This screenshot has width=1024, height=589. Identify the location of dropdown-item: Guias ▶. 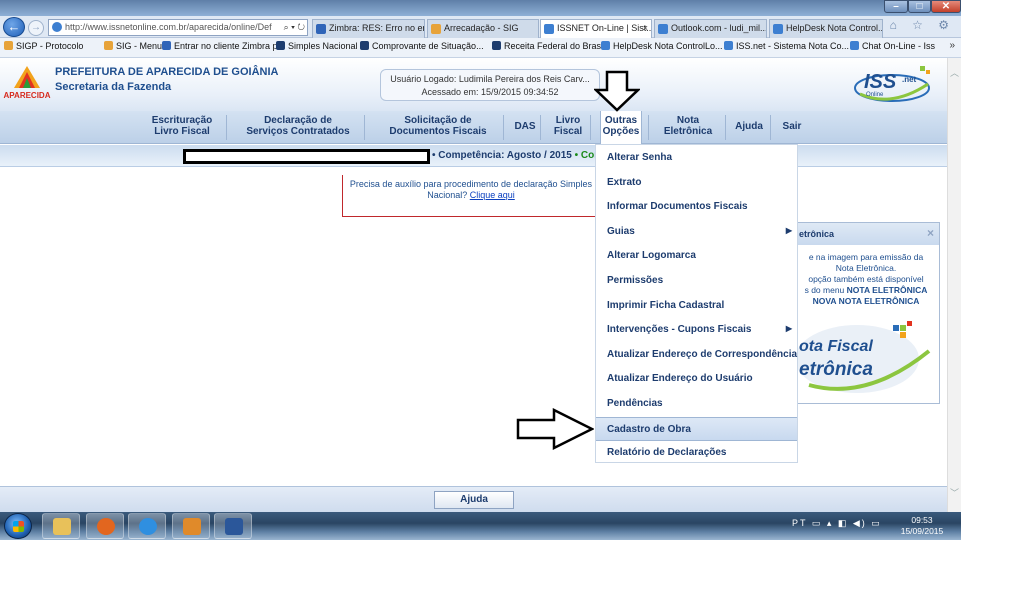
(696, 232).